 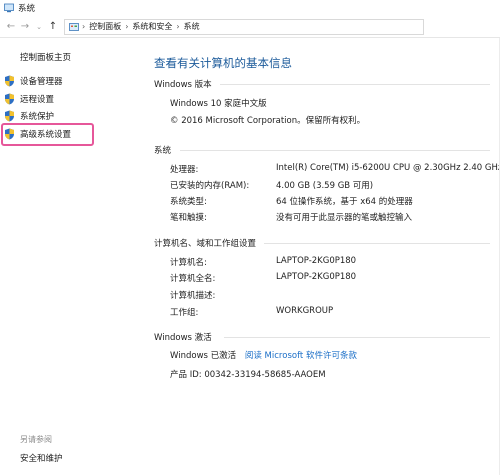 What do you see at coordinates (192, 26) in the screenshot?
I see `breadcrumb-system: 系统` at bounding box center [192, 26].